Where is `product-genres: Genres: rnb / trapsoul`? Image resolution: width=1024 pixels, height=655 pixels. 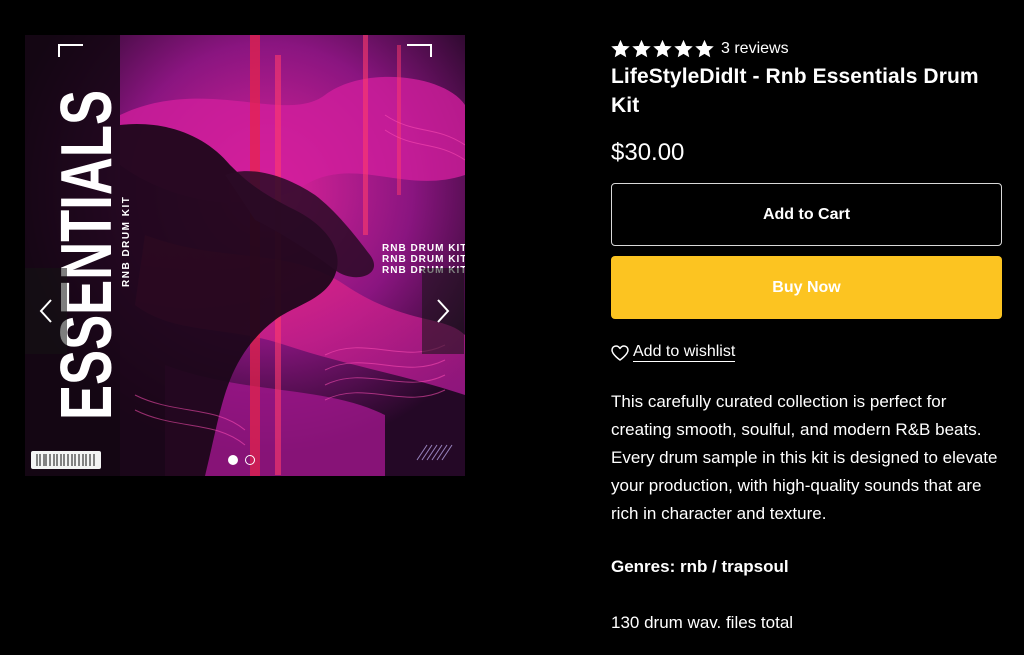 product-genres: Genres: rnb / trapsoul is located at coordinates (700, 566).